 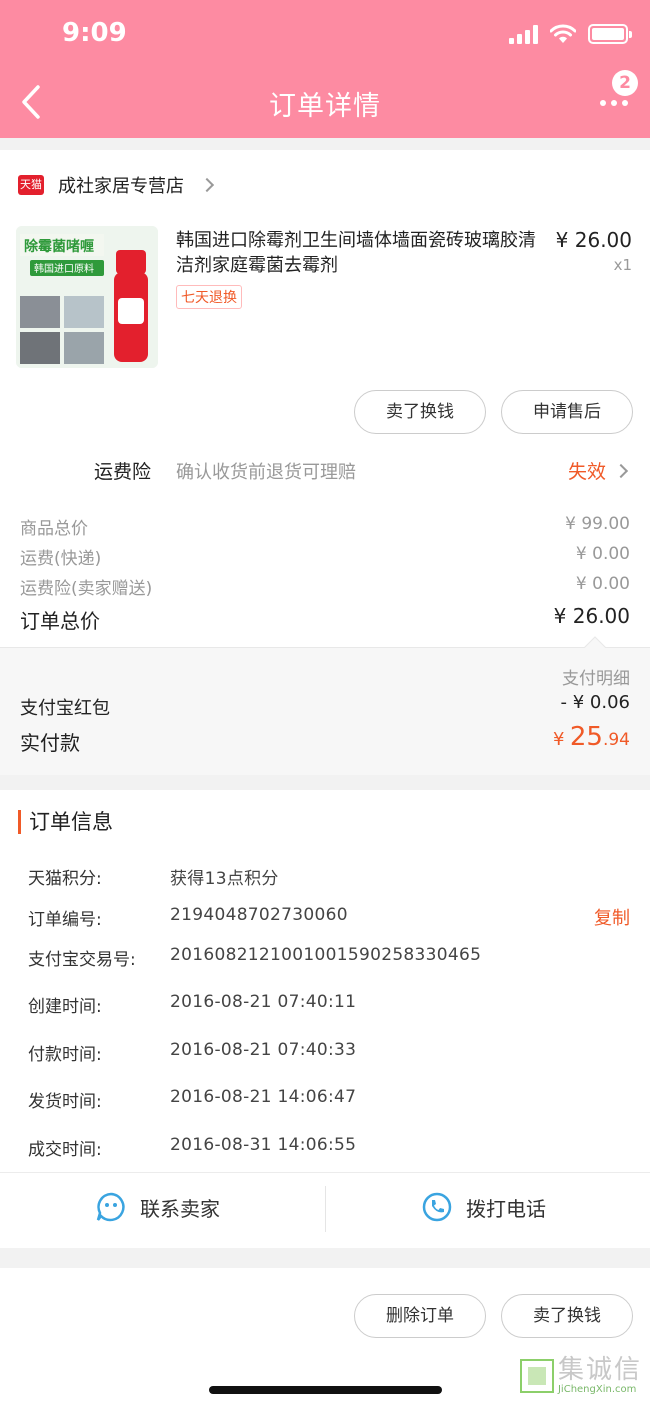 What do you see at coordinates (110, 1207) in the screenshot?
I see `chat-bubble-icon` at bounding box center [110, 1207].